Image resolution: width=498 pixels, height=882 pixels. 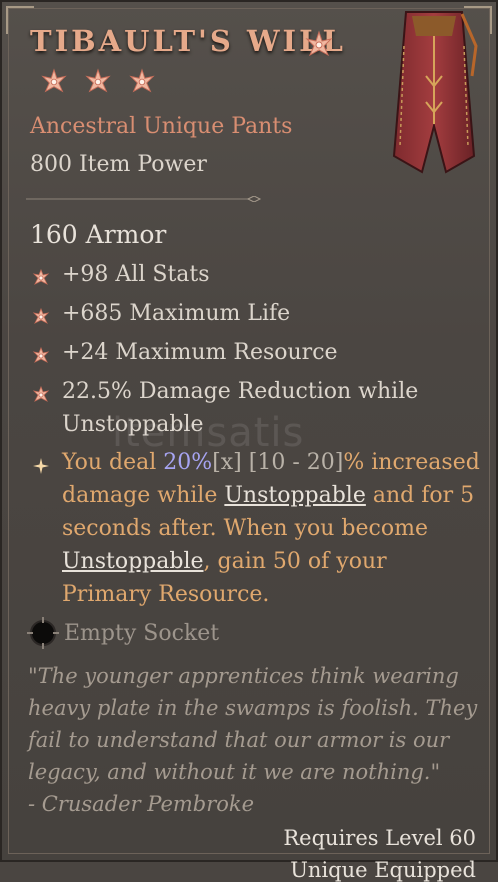 What do you see at coordinates (136, 274) in the screenshot?
I see `affix-text: +98 All Stats` at bounding box center [136, 274].